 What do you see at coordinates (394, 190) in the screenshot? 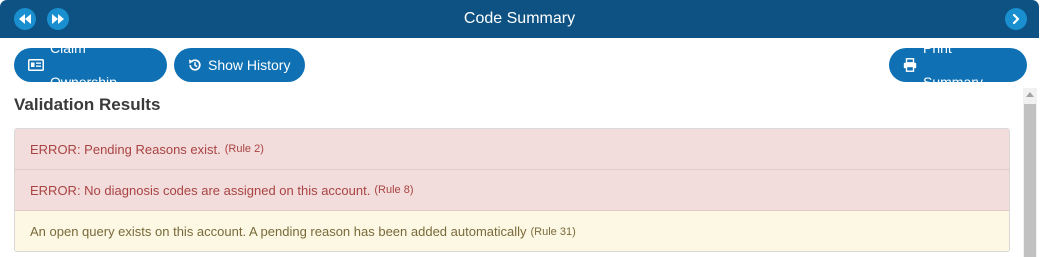
I see `validation-rule: (Rule 8)` at bounding box center [394, 190].